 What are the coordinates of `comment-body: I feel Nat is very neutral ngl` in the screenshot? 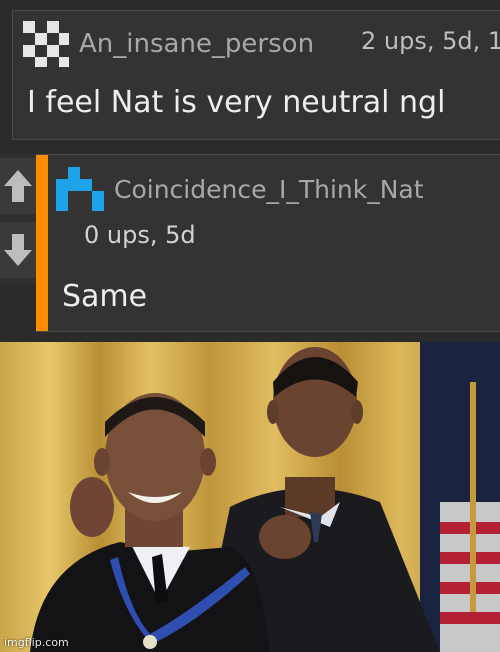 It's located at (236, 102).